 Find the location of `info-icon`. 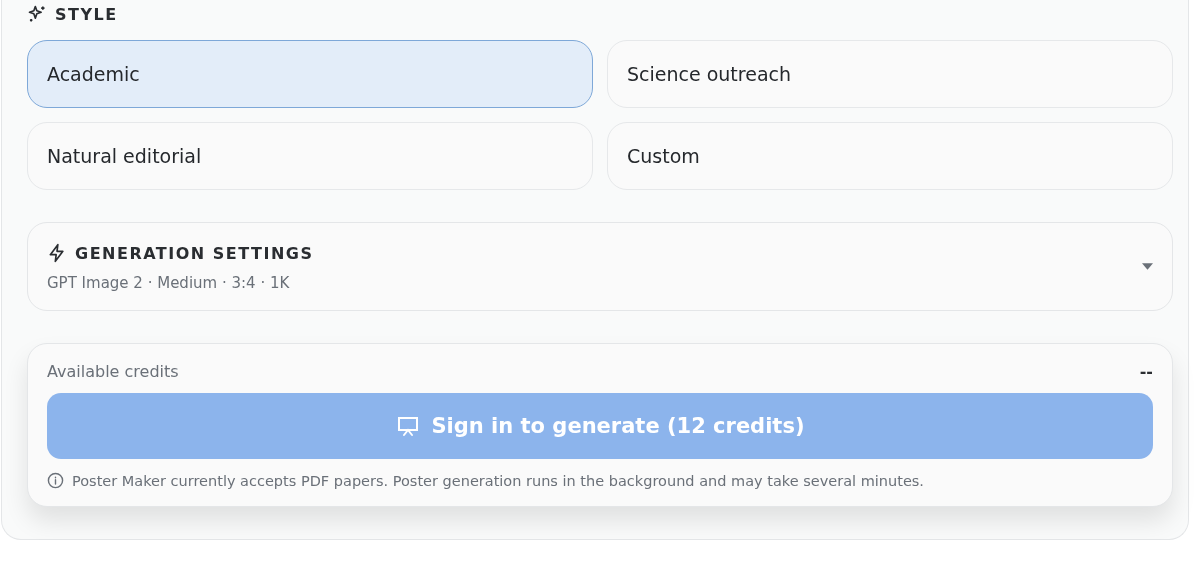

info-icon is located at coordinates (55, 480).